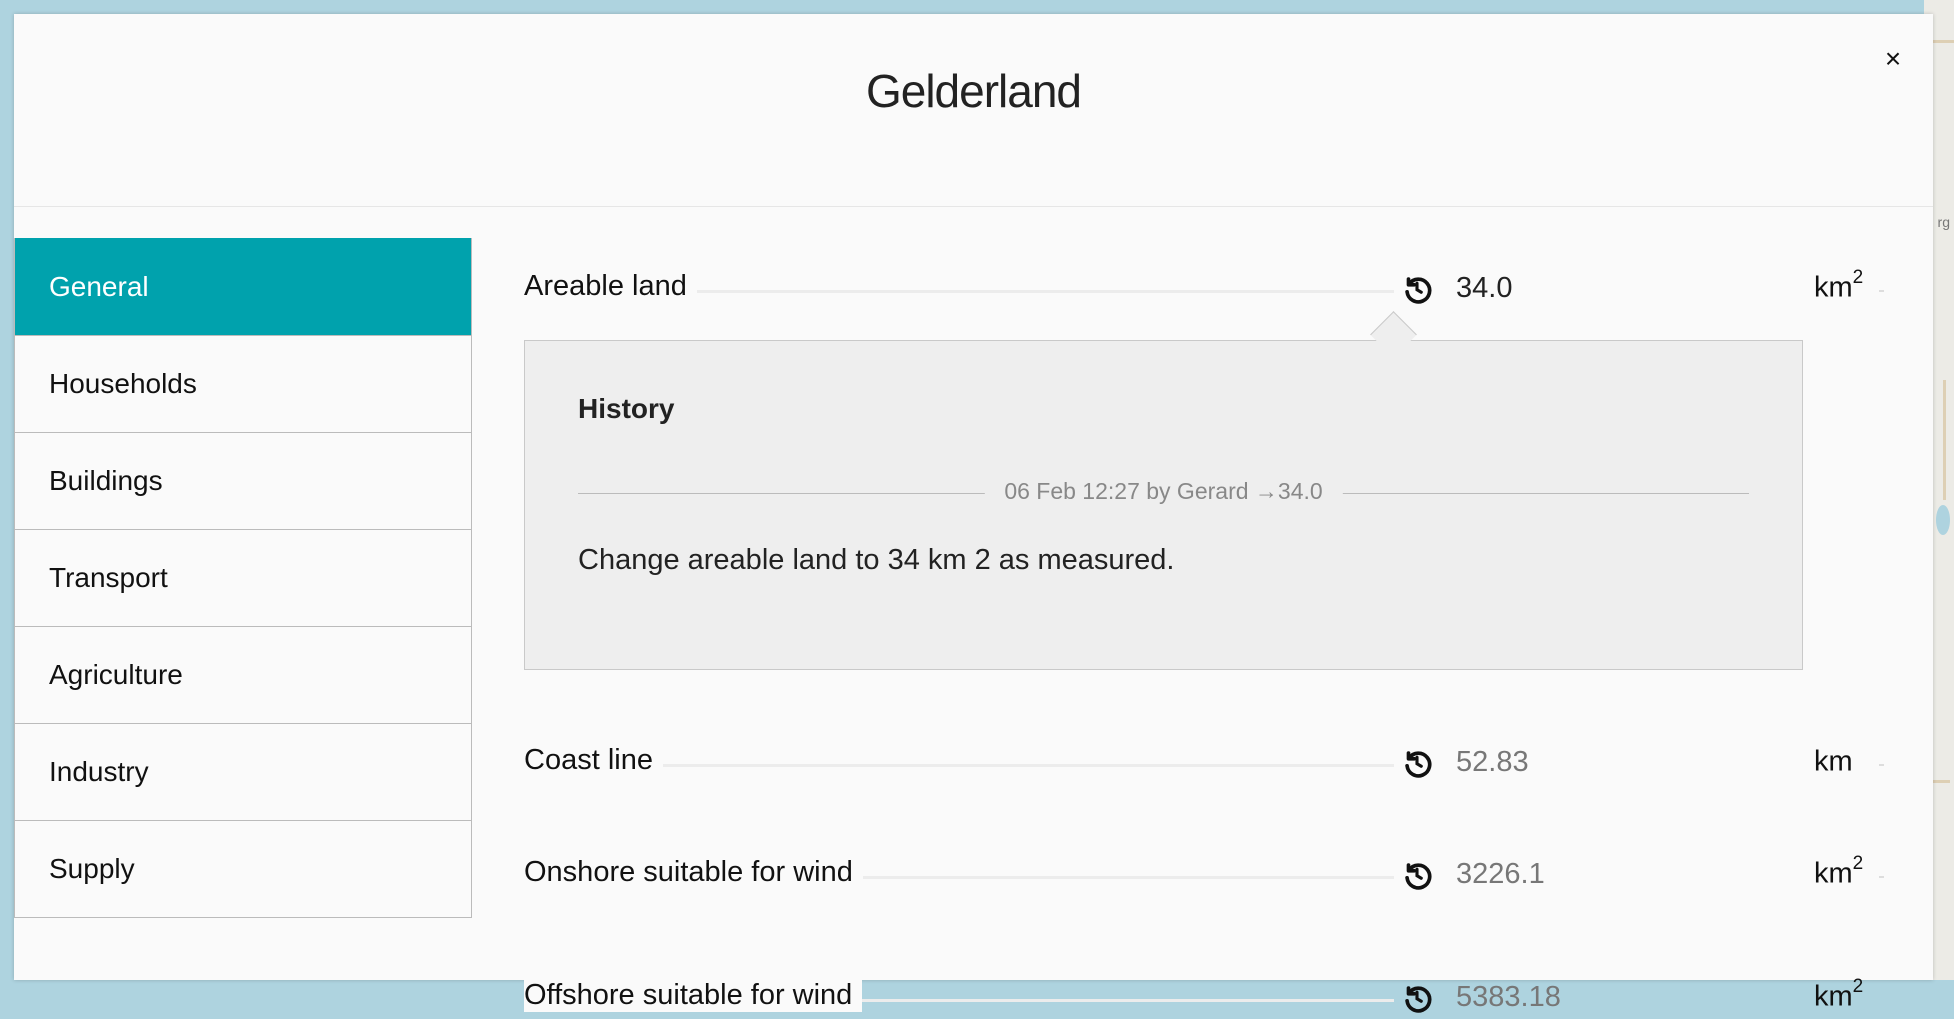 The height and width of the screenshot is (1019, 1954). I want to click on map-lake, so click(1943, 520).